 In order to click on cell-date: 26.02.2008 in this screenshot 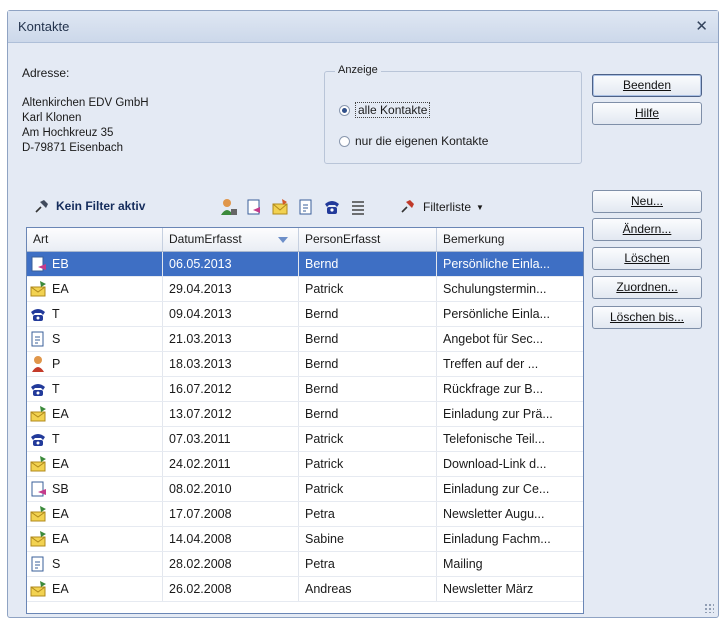, I will do `click(231, 589)`.